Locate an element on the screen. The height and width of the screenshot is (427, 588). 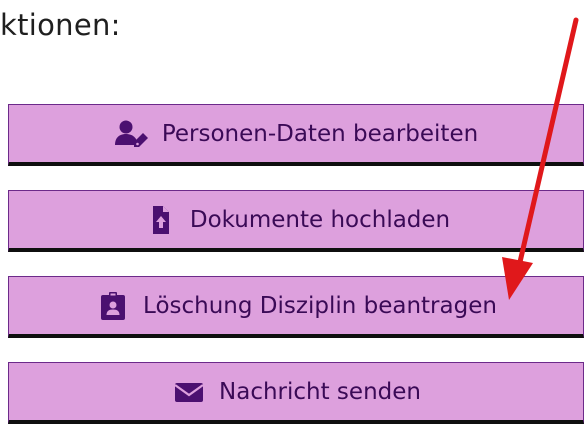
id-badge-icon is located at coordinates (113, 306).